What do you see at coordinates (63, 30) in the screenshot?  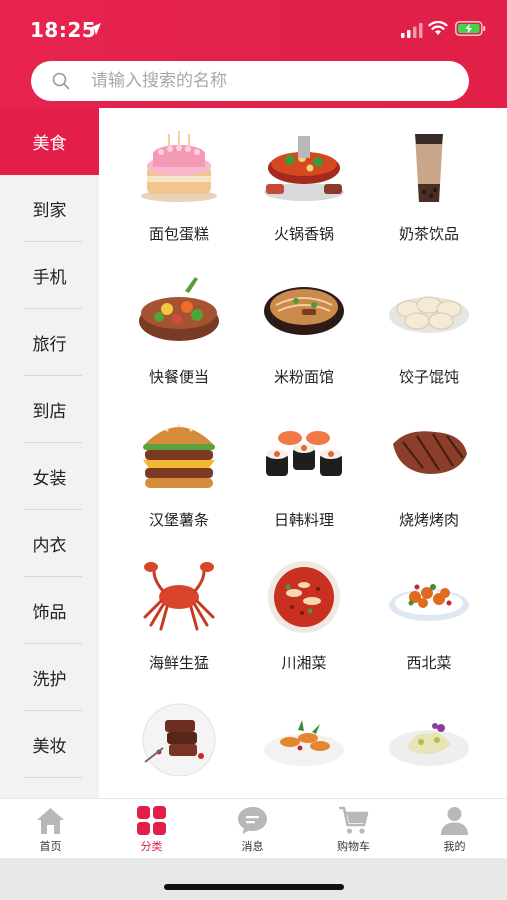 I see `status-time: 18:25` at bounding box center [63, 30].